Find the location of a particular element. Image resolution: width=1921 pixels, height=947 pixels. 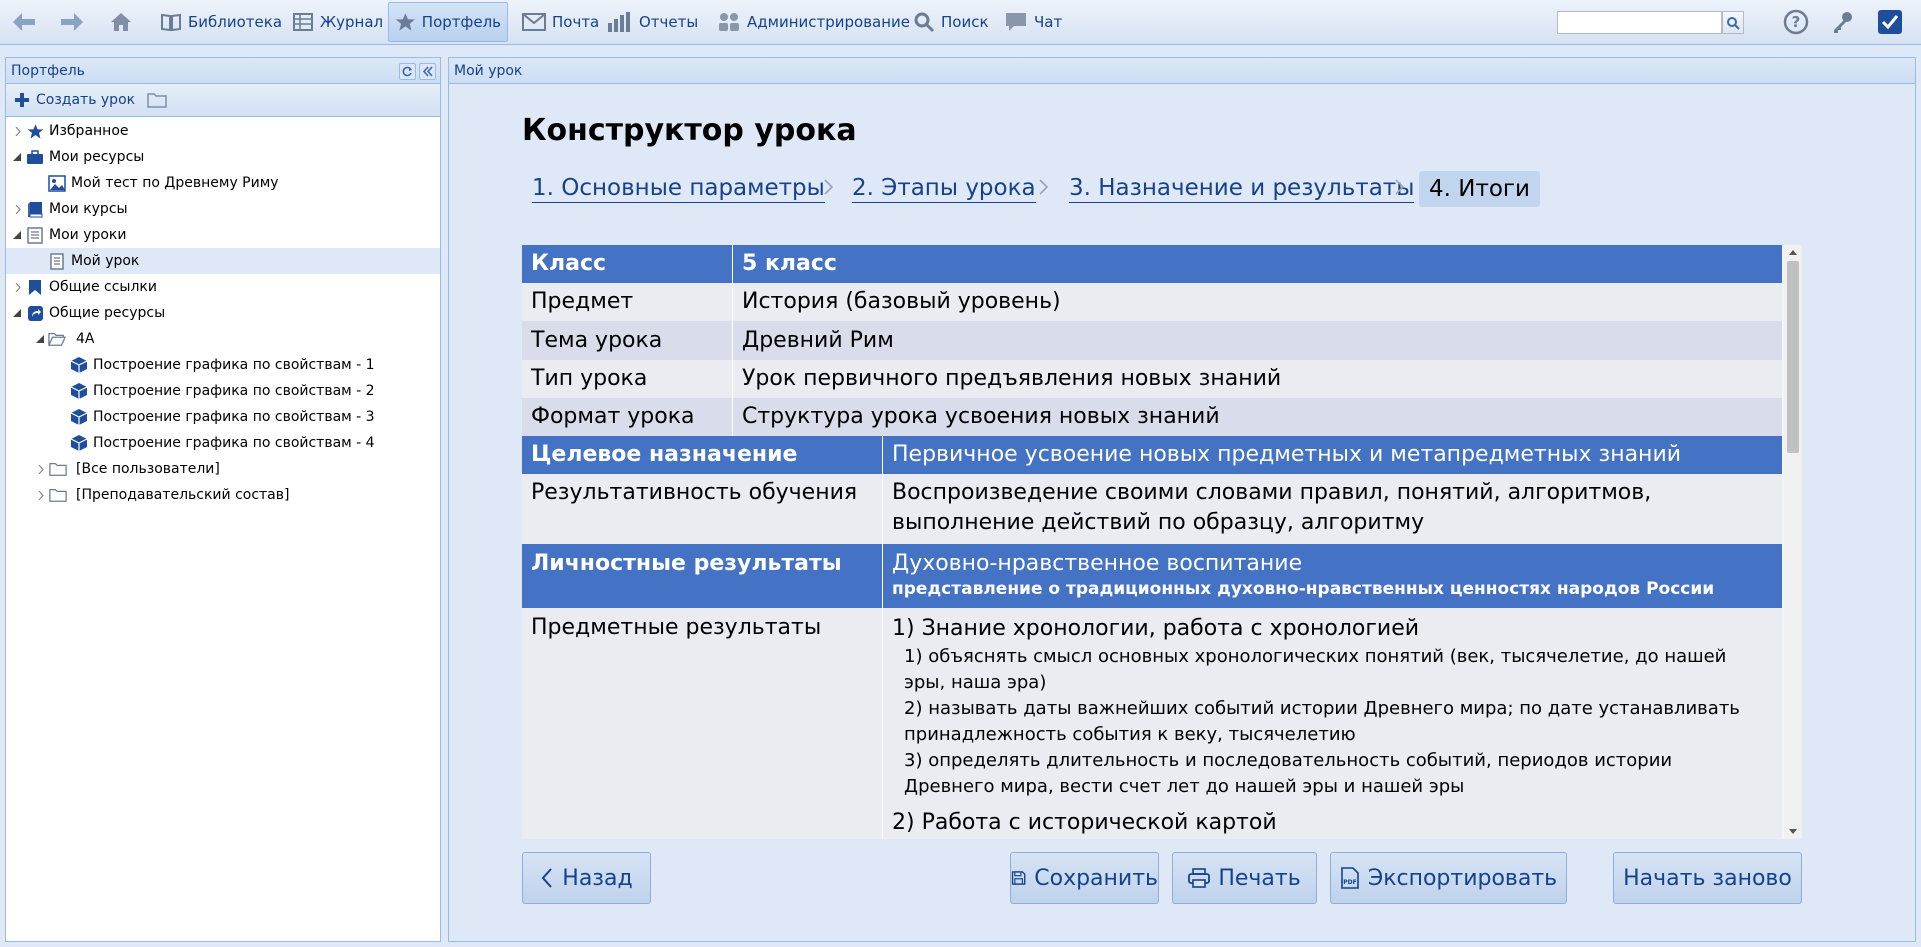

tree-node-label: Построение графика по свойствам - 4 is located at coordinates (234, 443).